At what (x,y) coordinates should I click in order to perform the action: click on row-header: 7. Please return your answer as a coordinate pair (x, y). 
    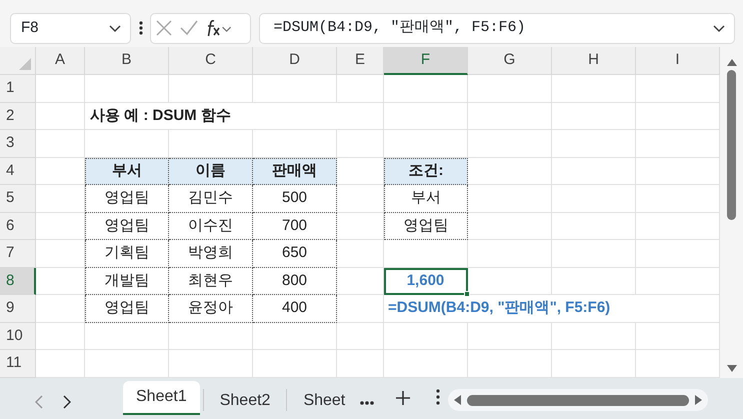
    Looking at the image, I should click on (18, 254).